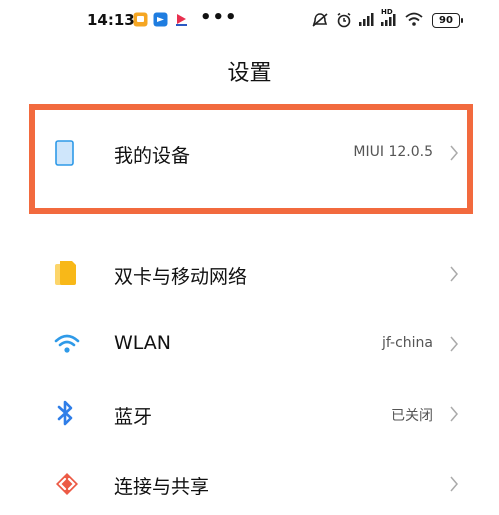  Describe the element at coordinates (181, 277) in the screenshot. I see `settings-item-label: 双卡与移动网络` at that location.